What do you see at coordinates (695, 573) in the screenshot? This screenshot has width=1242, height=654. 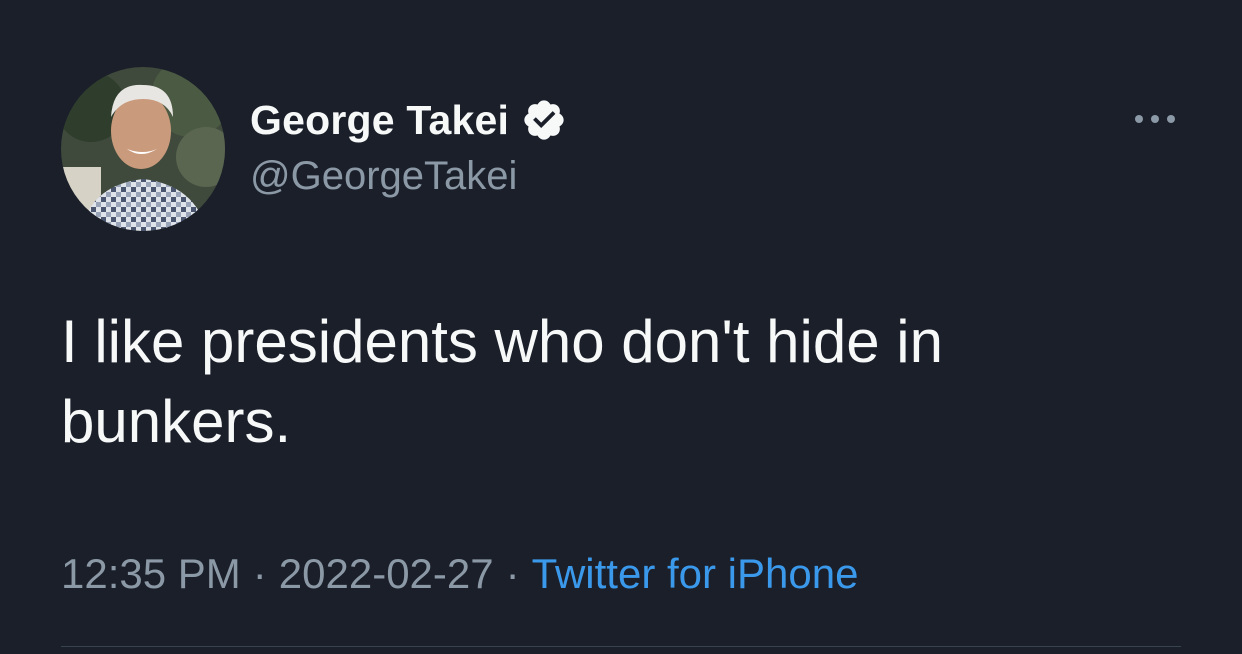 I see `tweet-source-link: Twitter for iPhone` at bounding box center [695, 573].